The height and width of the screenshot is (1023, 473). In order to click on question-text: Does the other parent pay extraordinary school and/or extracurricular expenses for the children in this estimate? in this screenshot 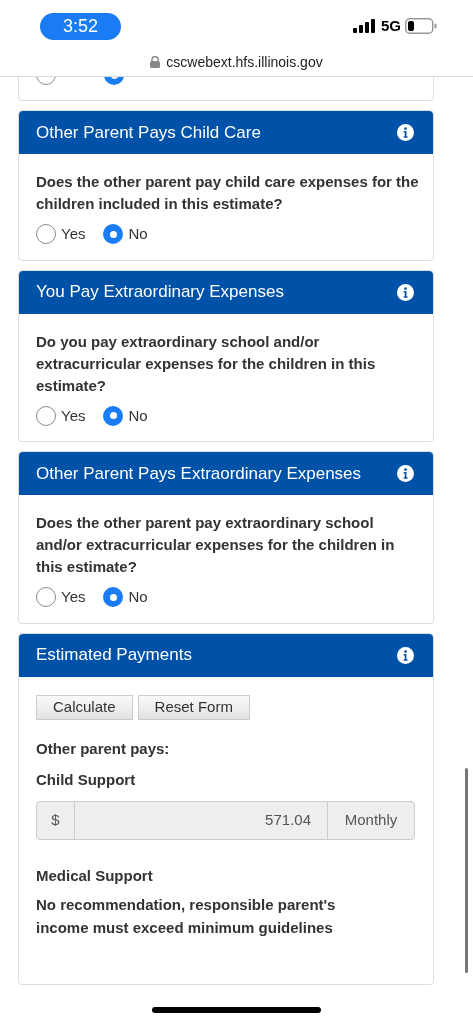, I will do `click(216, 545)`.